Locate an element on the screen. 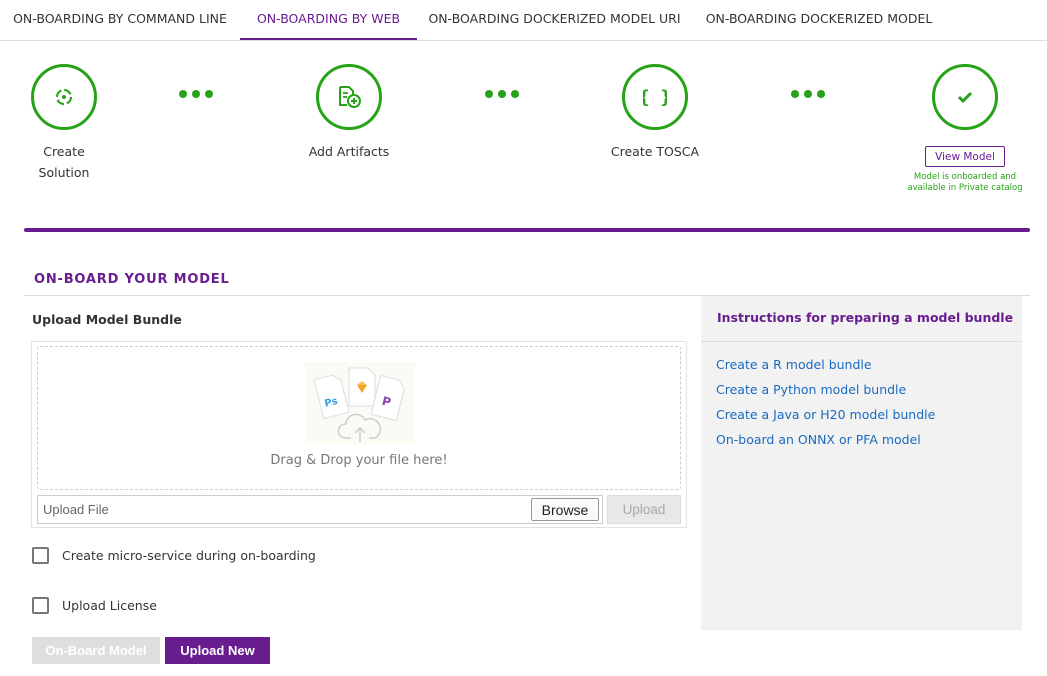  step-label-create-solution: Create Solution is located at coordinates (64, 162).